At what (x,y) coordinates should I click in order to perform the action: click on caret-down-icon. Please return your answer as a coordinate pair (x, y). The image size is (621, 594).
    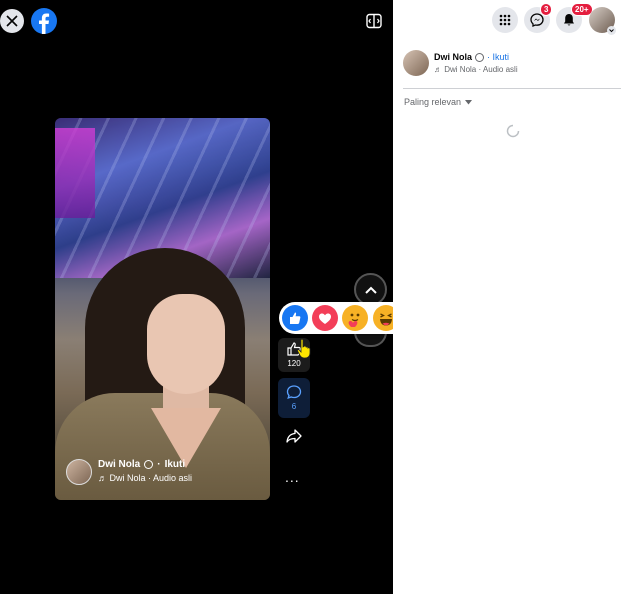
    Looking at the image, I should click on (469, 101).